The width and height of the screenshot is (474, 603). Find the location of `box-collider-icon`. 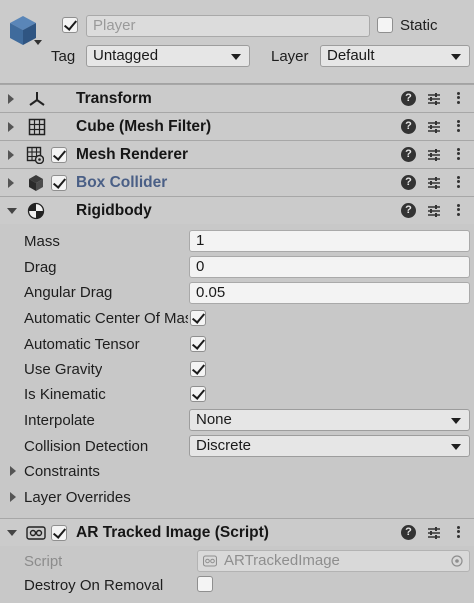

box-collider-icon is located at coordinates (36, 183).